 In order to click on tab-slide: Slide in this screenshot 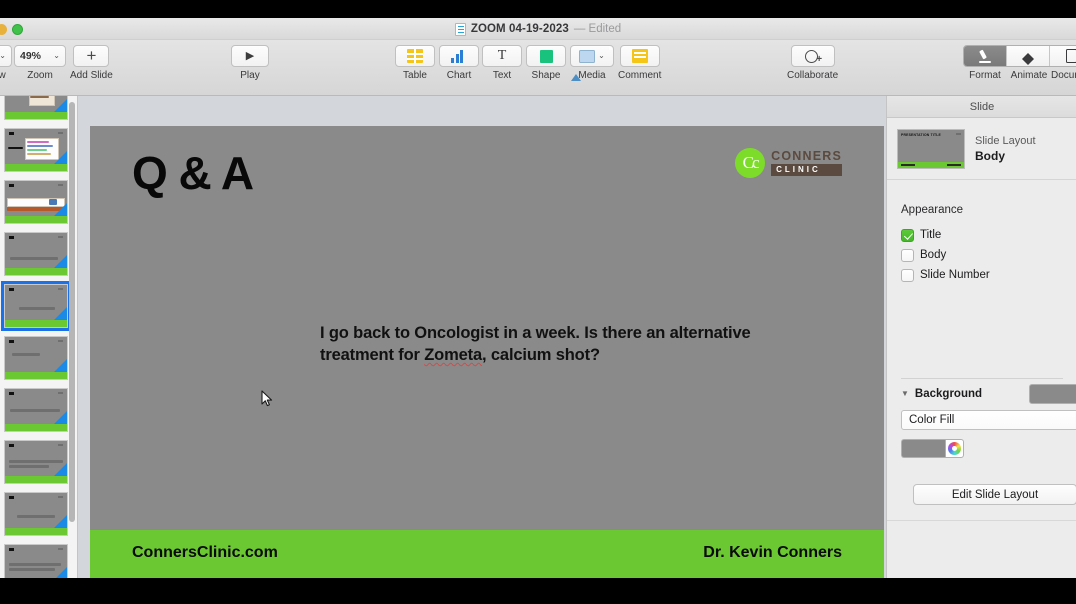, I will do `click(982, 107)`.